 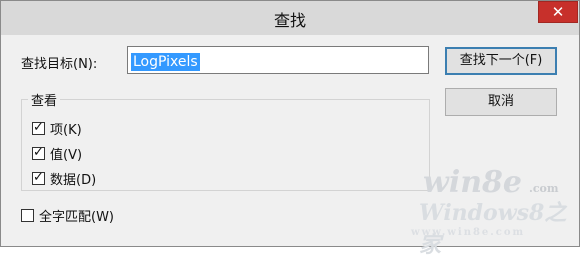 What do you see at coordinates (66, 130) in the screenshot?
I see `checkbox-label: 项(K)` at bounding box center [66, 130].